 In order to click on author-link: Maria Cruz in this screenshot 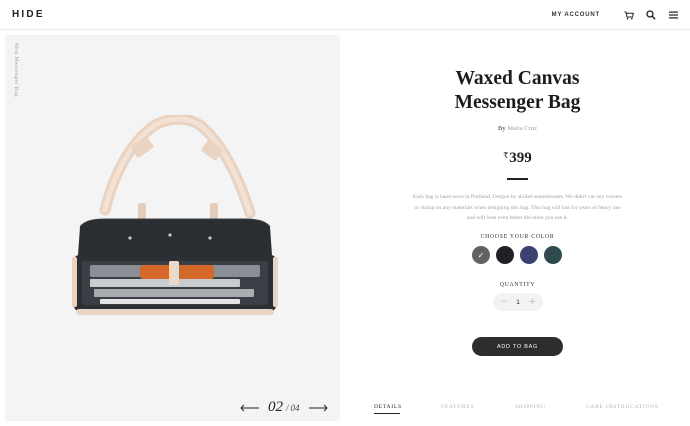, I will do `click(522, 128)`.